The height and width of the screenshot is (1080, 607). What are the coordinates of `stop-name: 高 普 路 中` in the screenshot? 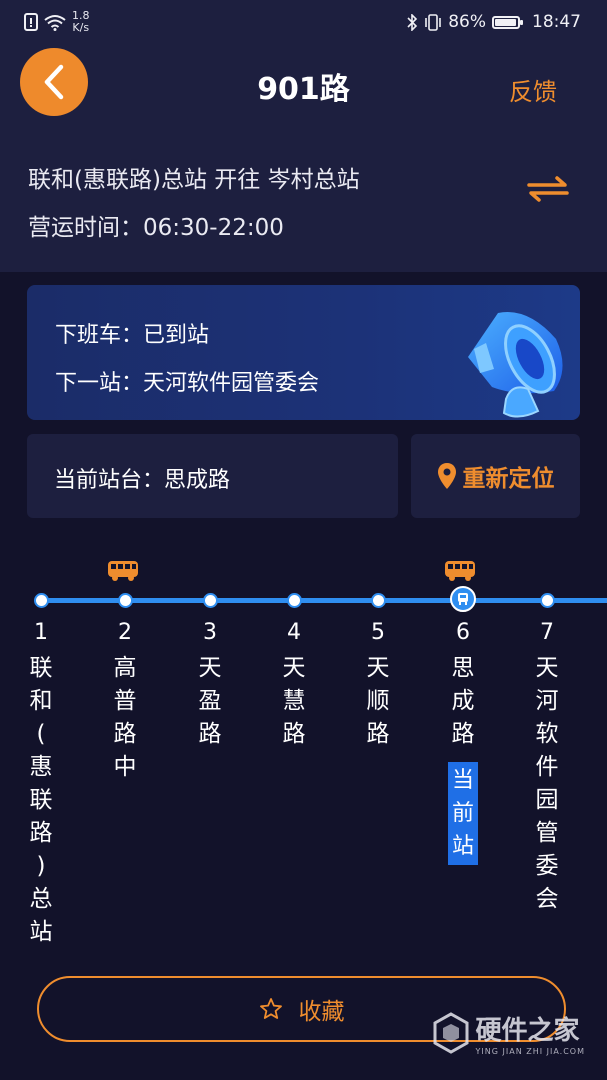 It's located at (125, 718).